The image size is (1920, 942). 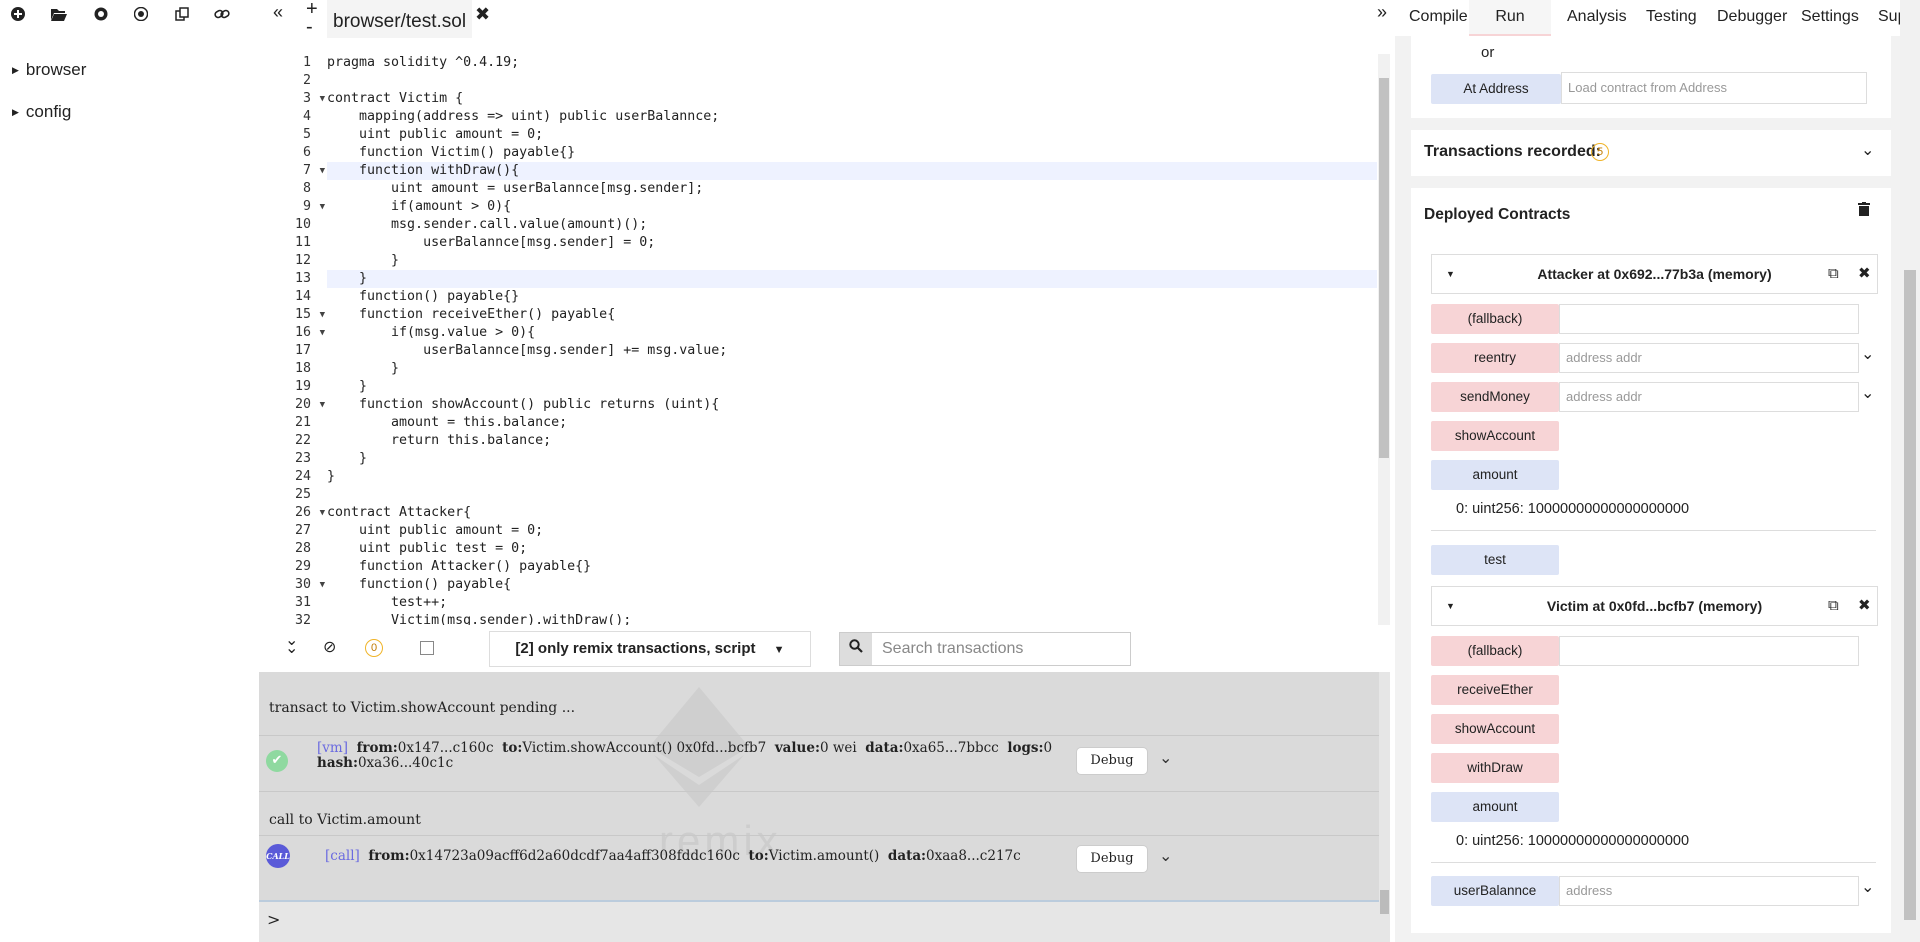 What do you see at coordinates (1709, 891) in the screenshot?
I see `userbalannce-input: address` at bounding box center [1709, 891].